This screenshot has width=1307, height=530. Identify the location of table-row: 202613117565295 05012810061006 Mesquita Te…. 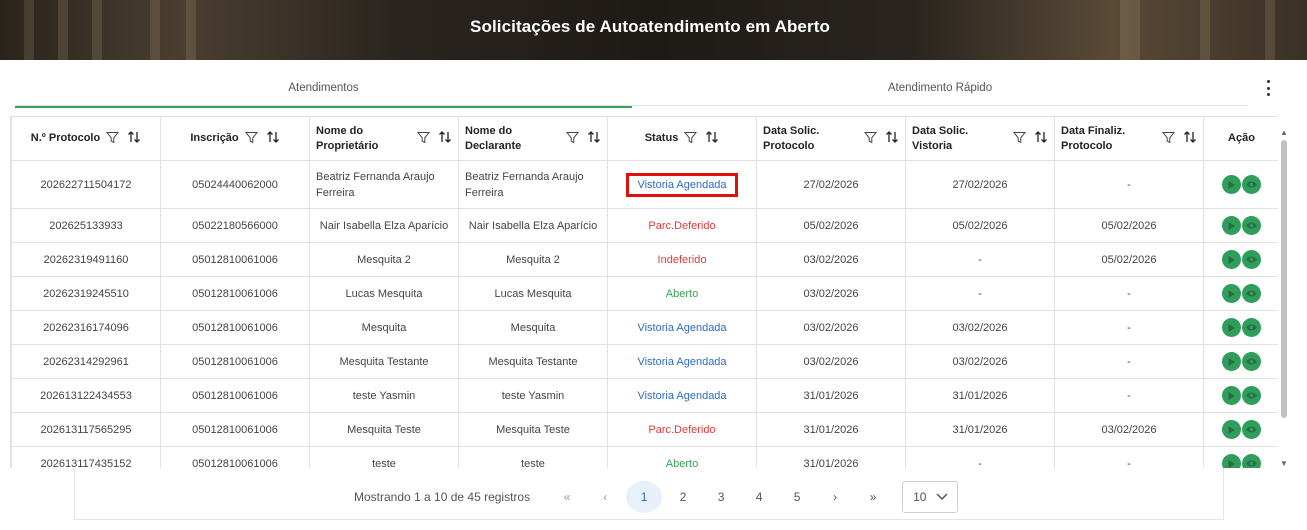
(644, 429).